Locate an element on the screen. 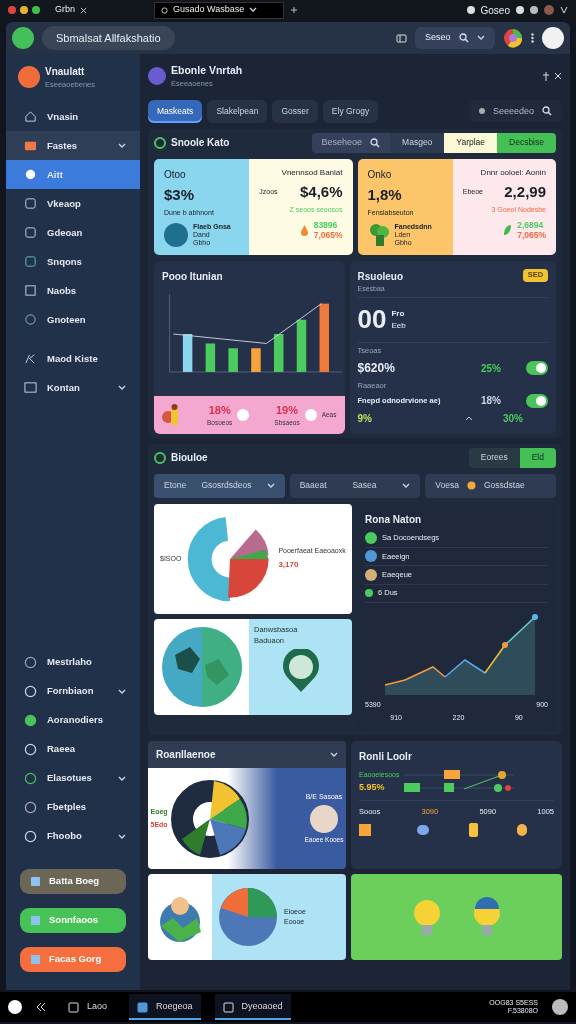 The image size is (576, 1024). sidebar-item: Gdeoan is located at coordinates (73, 233).